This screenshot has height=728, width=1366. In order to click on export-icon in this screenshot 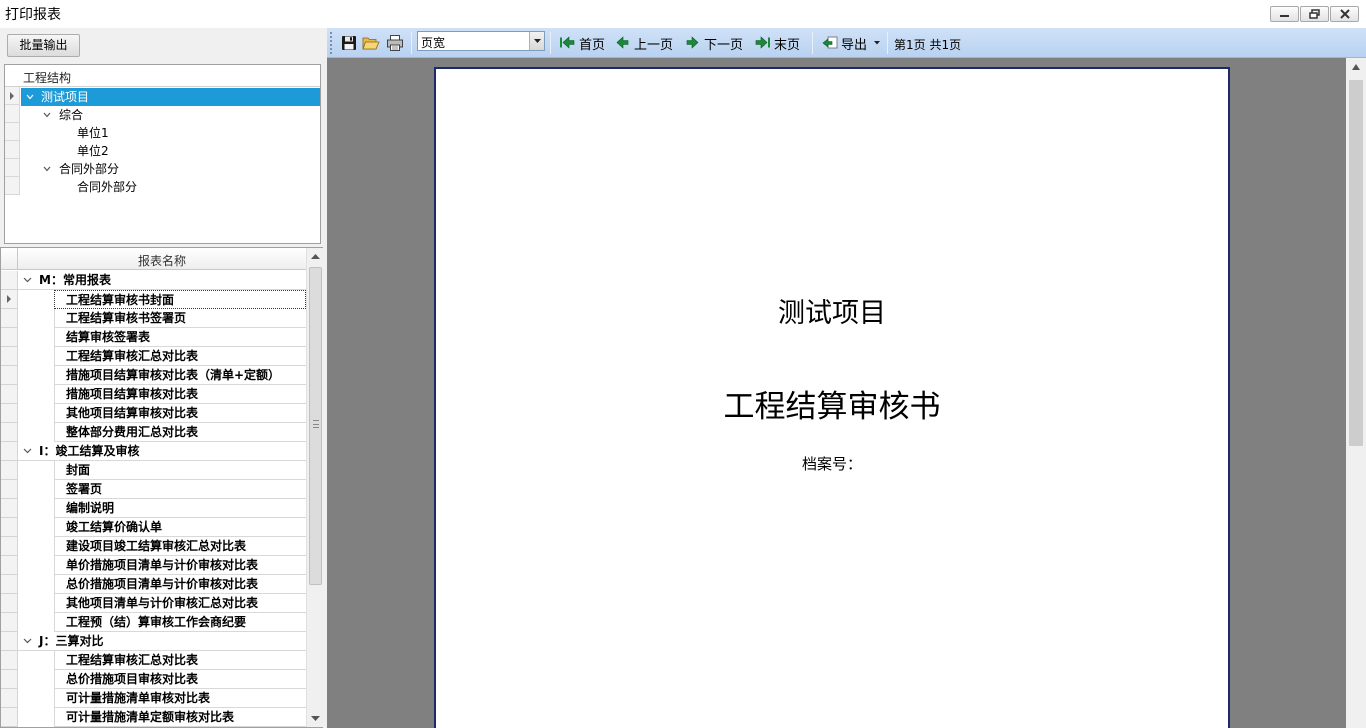, I will do `click(830, 43)`.